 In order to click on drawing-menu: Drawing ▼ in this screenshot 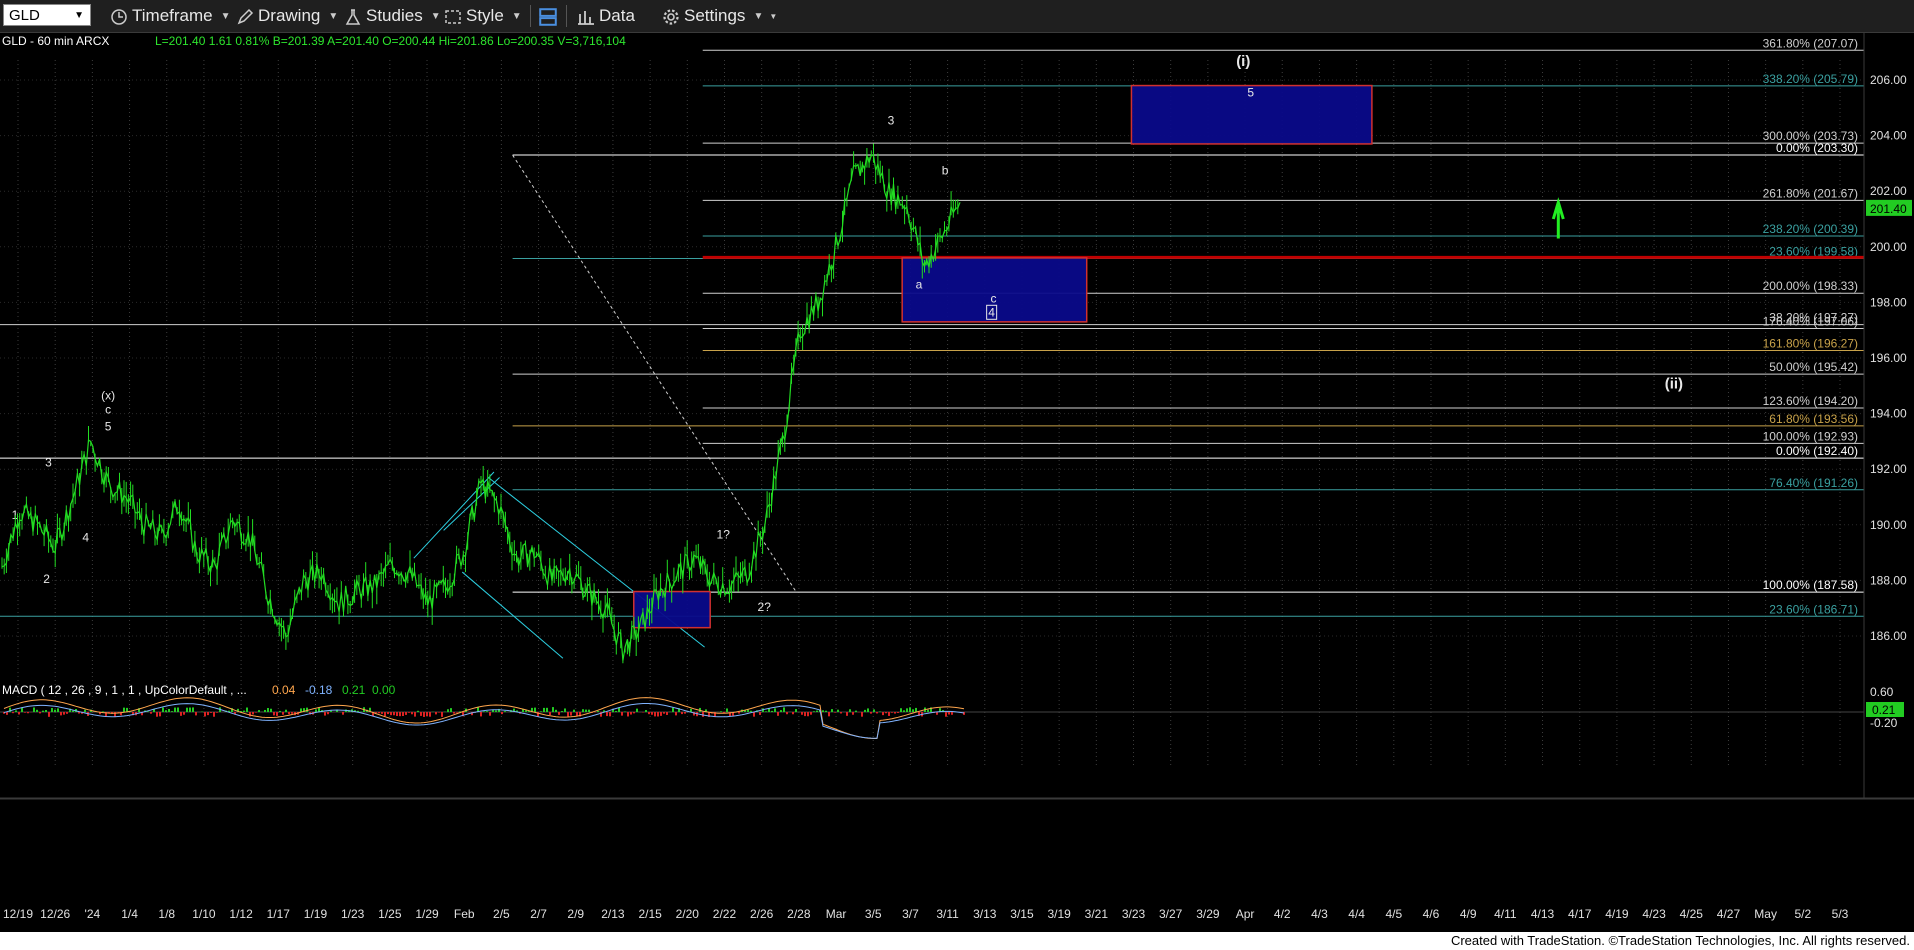, I will do `click(287, 16)`.